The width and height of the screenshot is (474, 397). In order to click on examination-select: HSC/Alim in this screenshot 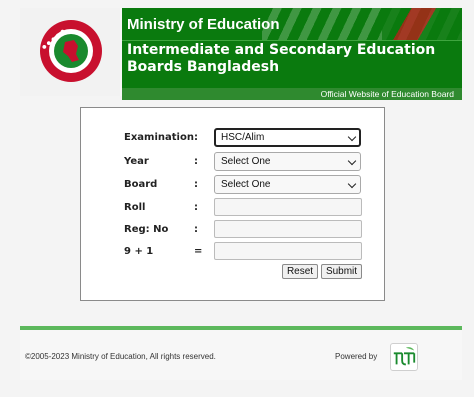, I will do `click(287, 137)`.